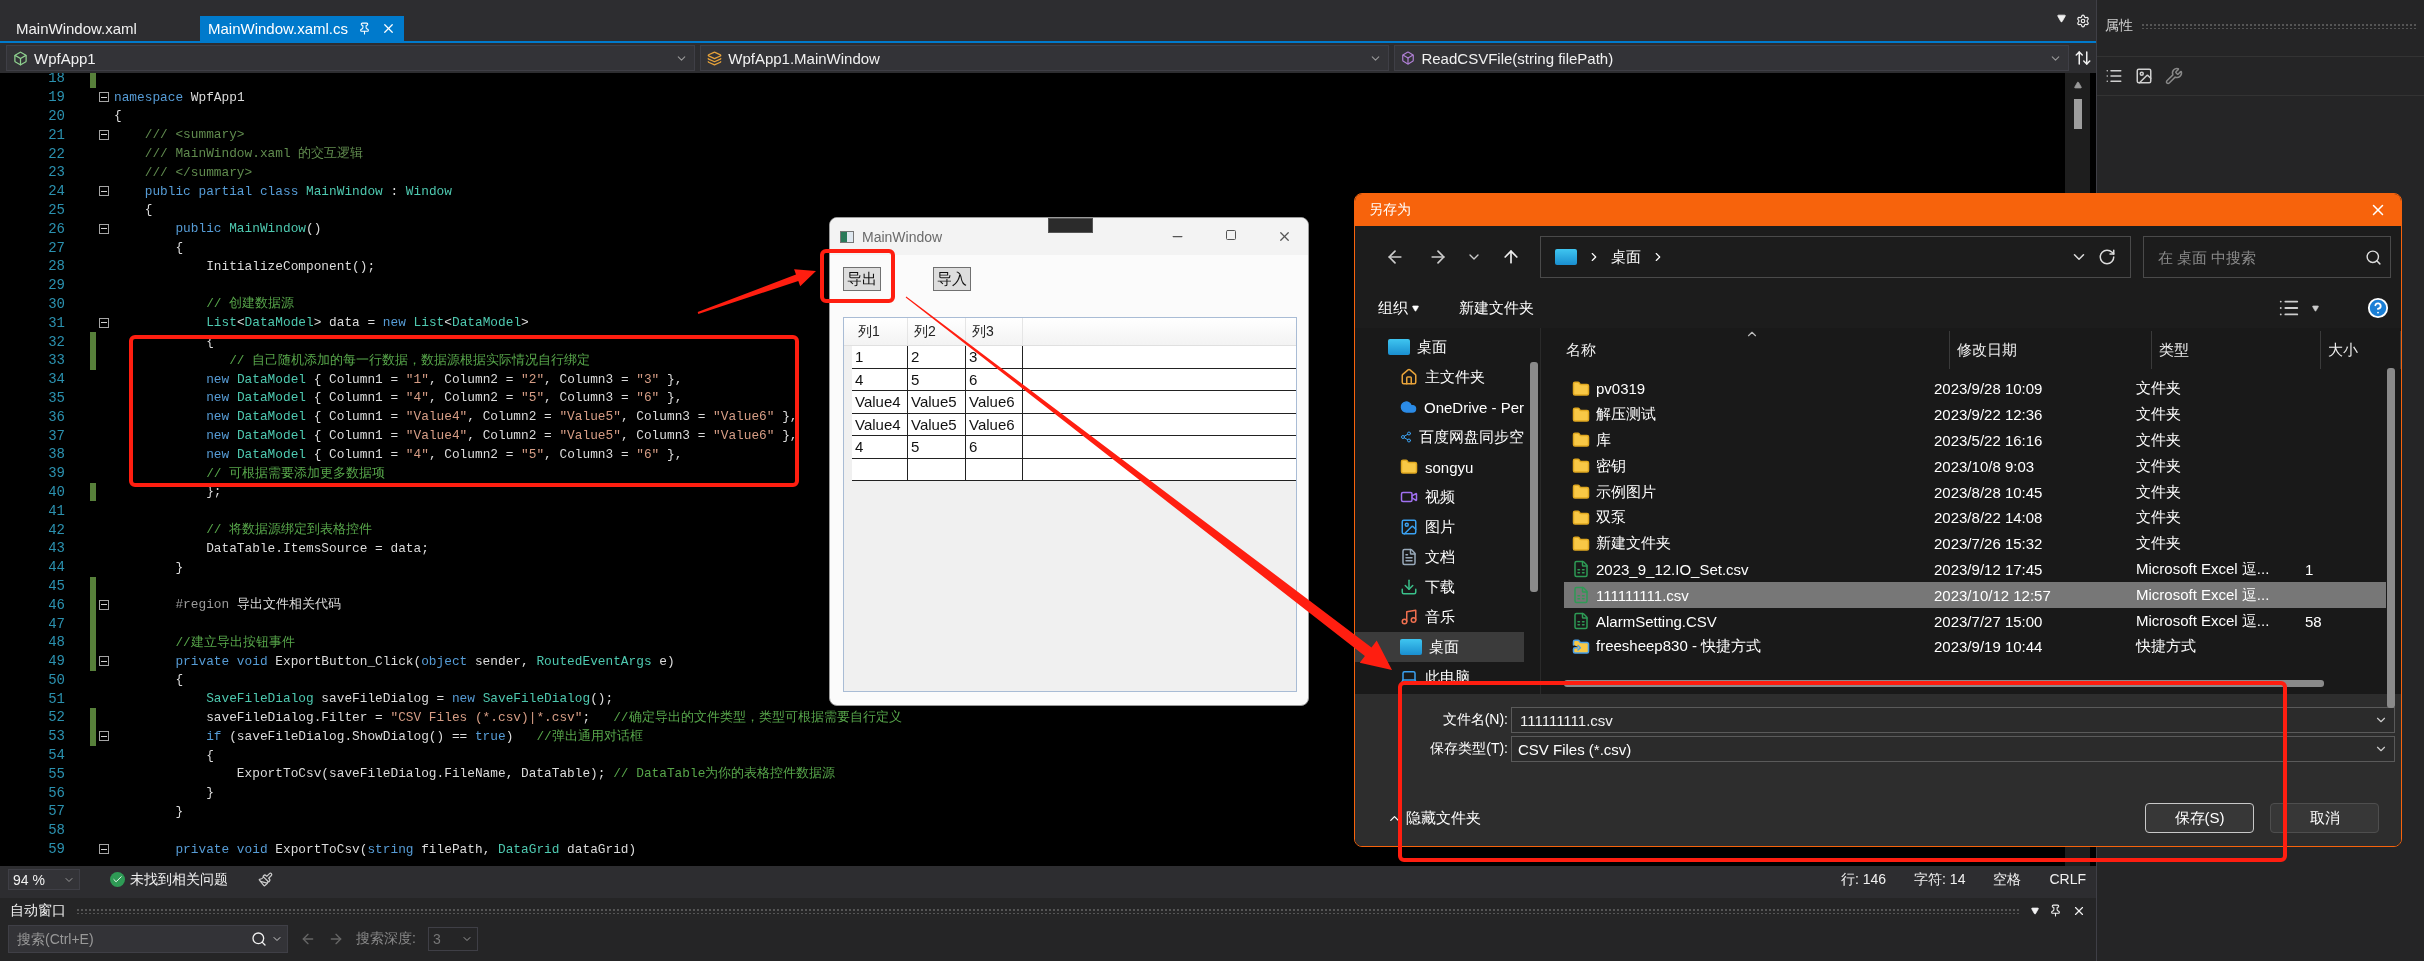  I want to click on toolbar-button: 导入, so click(952, 279).